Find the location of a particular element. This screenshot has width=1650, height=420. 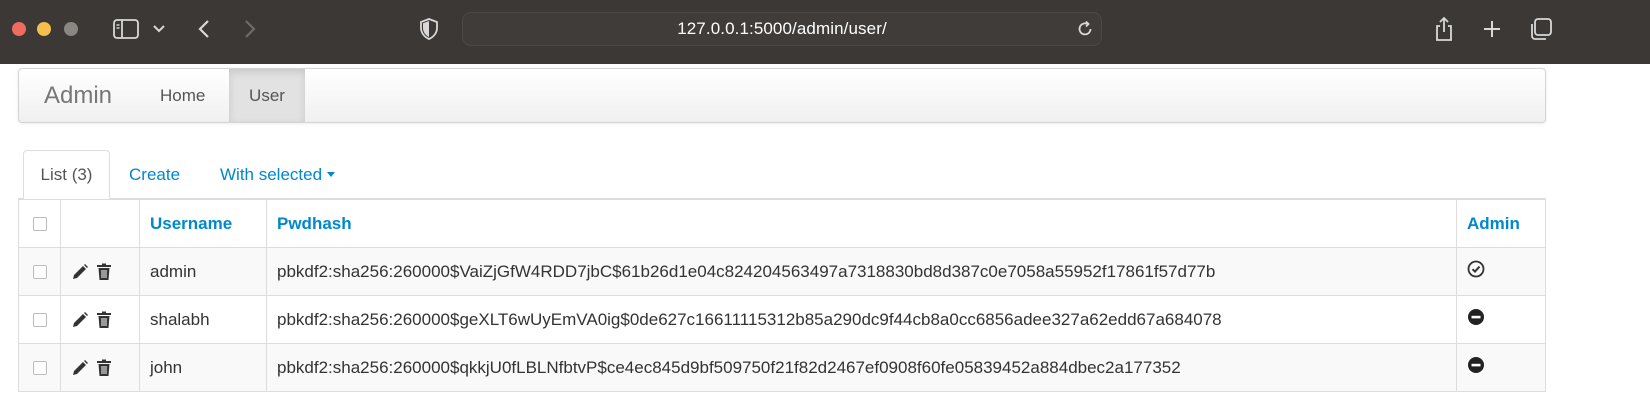

pwdhash-header: Pwdhash is located at coordinates (861, 223).